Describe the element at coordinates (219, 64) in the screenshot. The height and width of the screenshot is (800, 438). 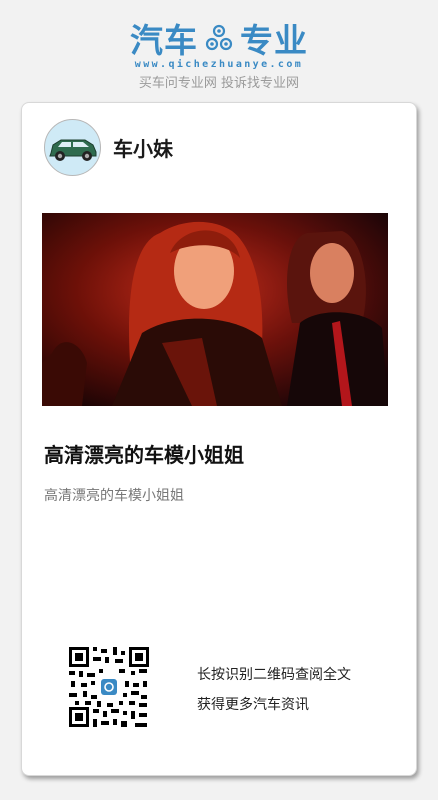
I see `logo-url: www.qichezhuanye.com` at that location.